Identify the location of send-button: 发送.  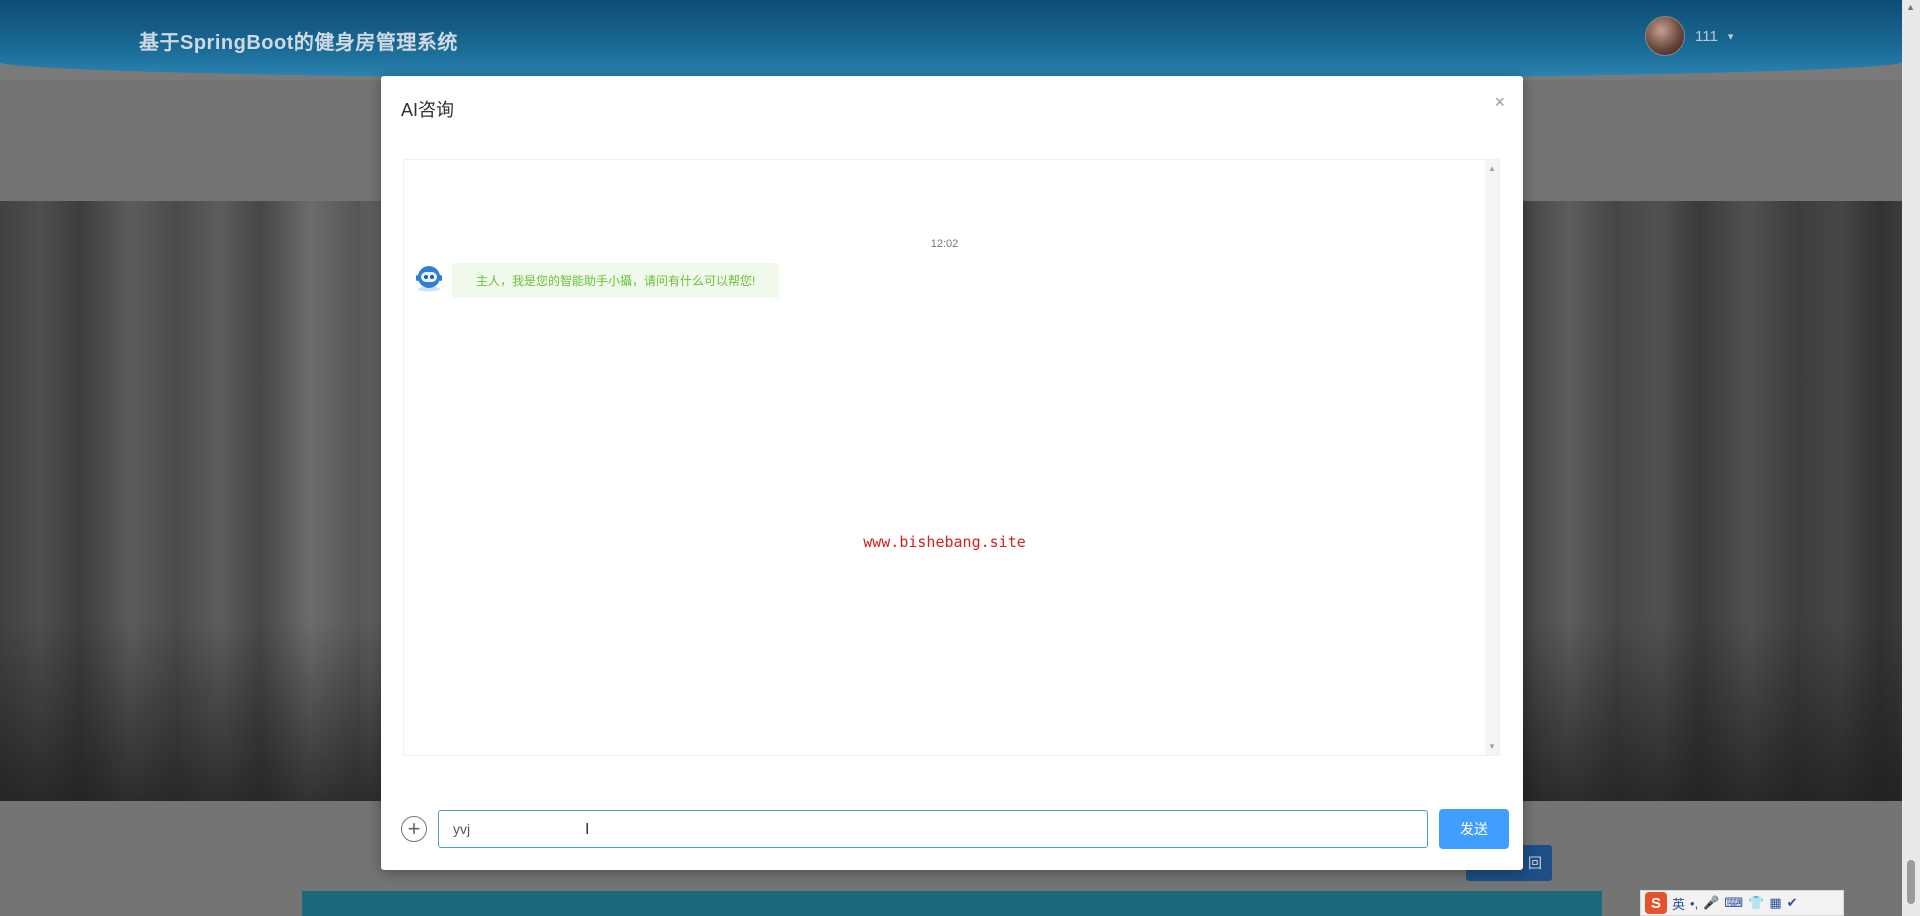
(1474, 829).